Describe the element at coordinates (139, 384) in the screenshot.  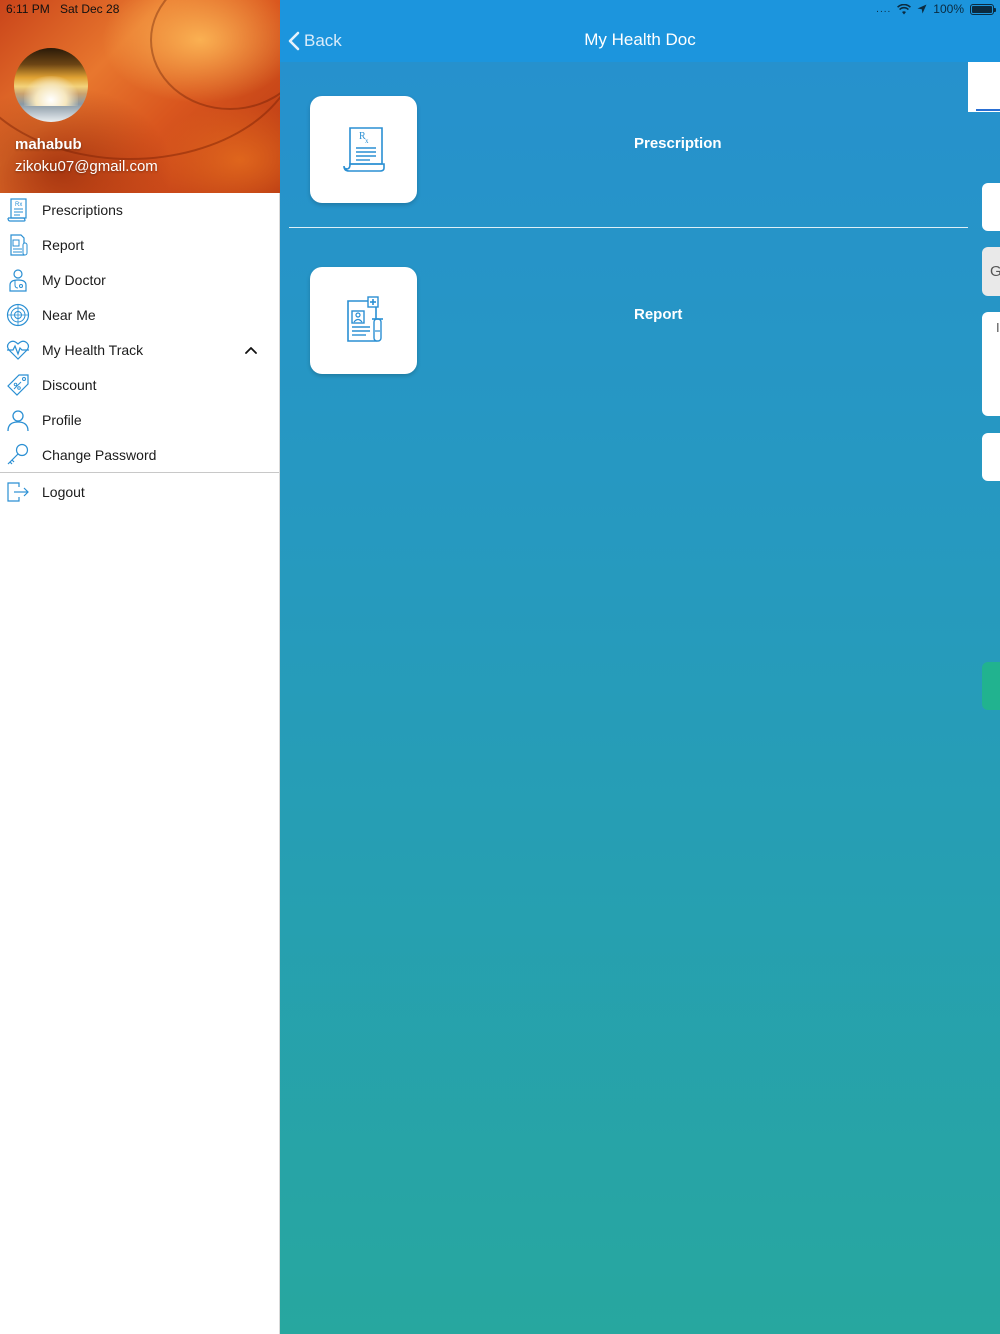
I see `menu-item-discount: Discount` at that location.